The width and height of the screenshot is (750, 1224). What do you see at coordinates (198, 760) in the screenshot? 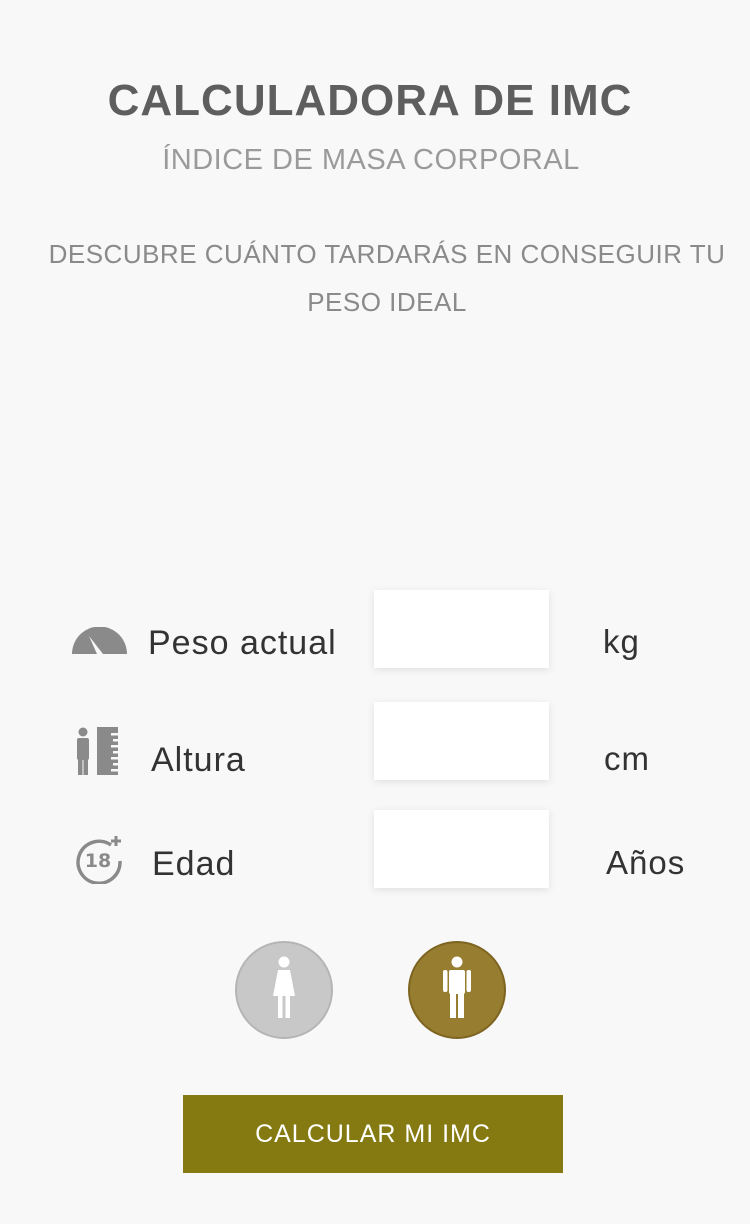
I see `height-label: Altura` at bounding box center [198, 760].